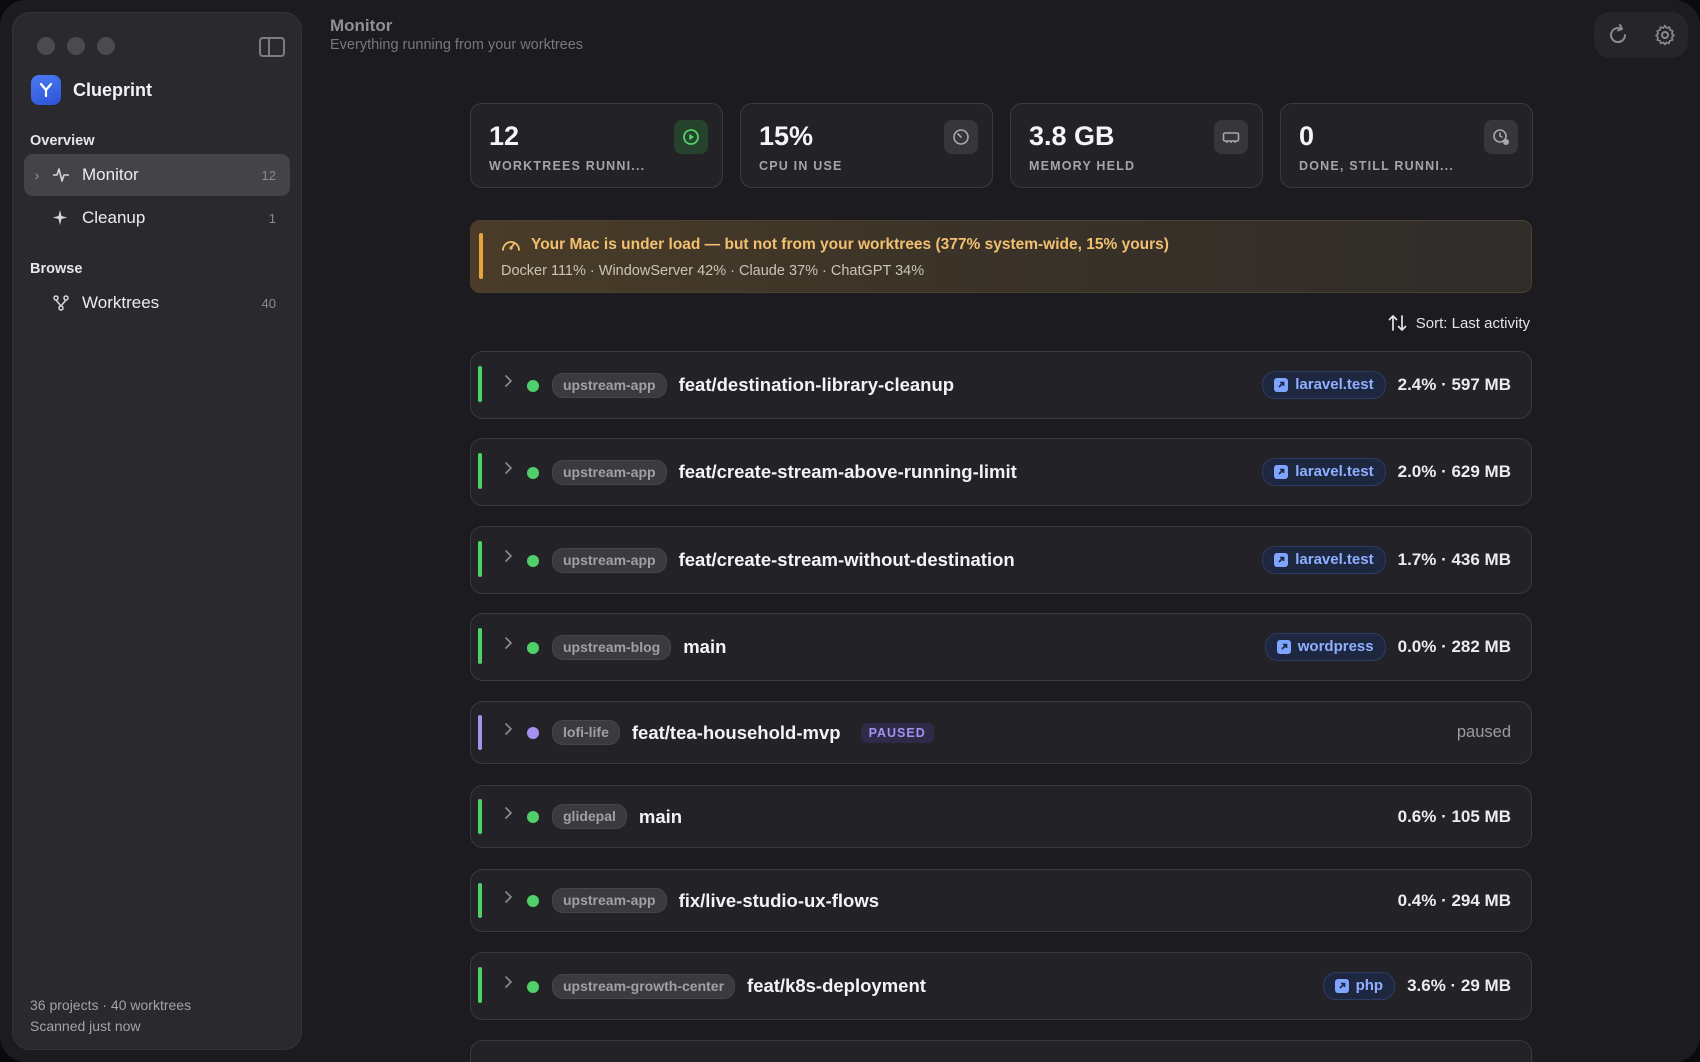  What do you see at coordinates (457, 45) in the screenshot?
I see `page-subtitle: Everything running from your worktrees` at bounding box center [457, 45].